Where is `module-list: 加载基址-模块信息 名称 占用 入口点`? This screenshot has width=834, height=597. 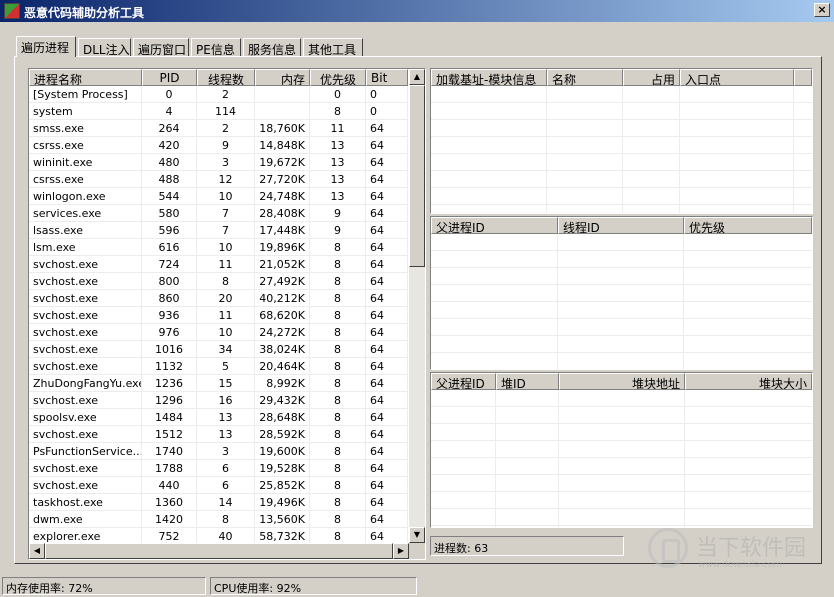
module-list: 加载基址-模块信息 名称 占用 入口点 is located at coordinates (621, 141).